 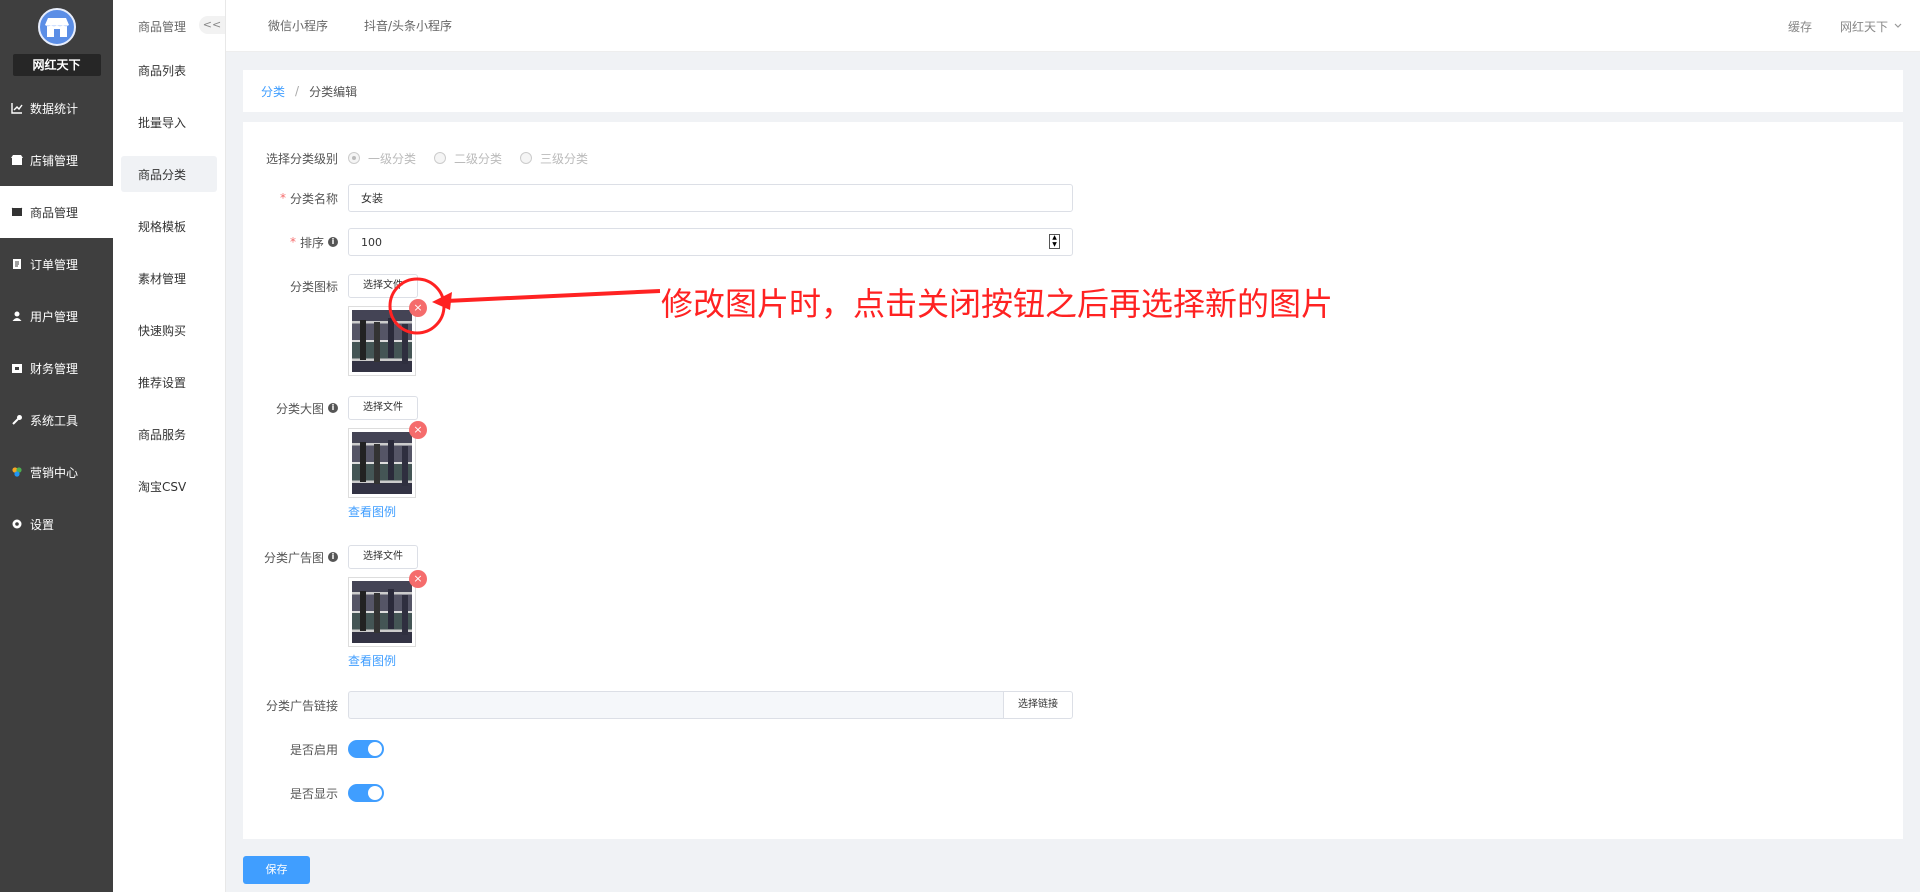 I want to click on choose-ad-image-file-button: 选择文件, so click(x=383, y=557).